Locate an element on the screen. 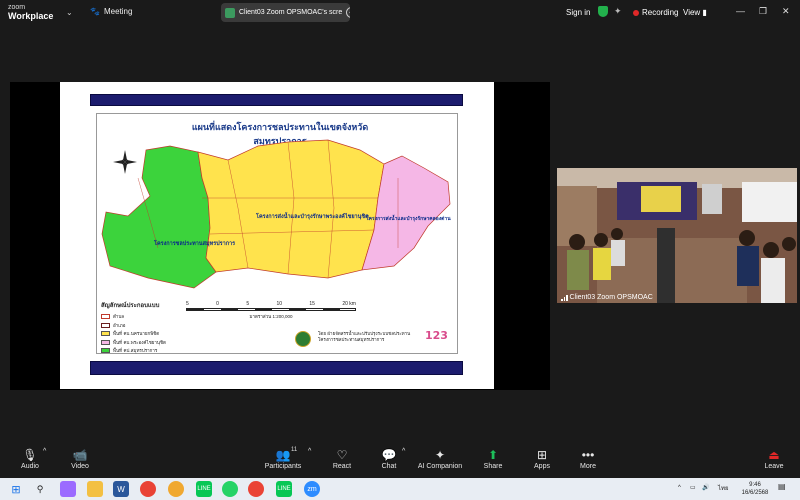  notification-icon: ▤ is located at coordinates (782, 487).